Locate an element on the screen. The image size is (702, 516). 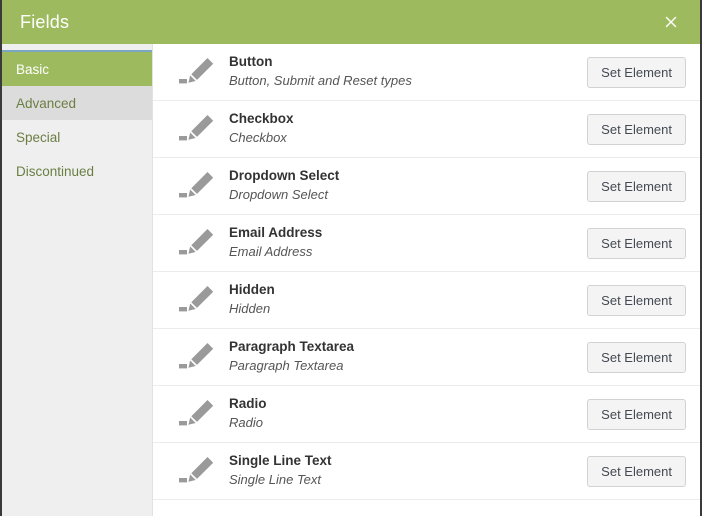
row-text: Email Address Email Address is located at coordinates (406, 243).